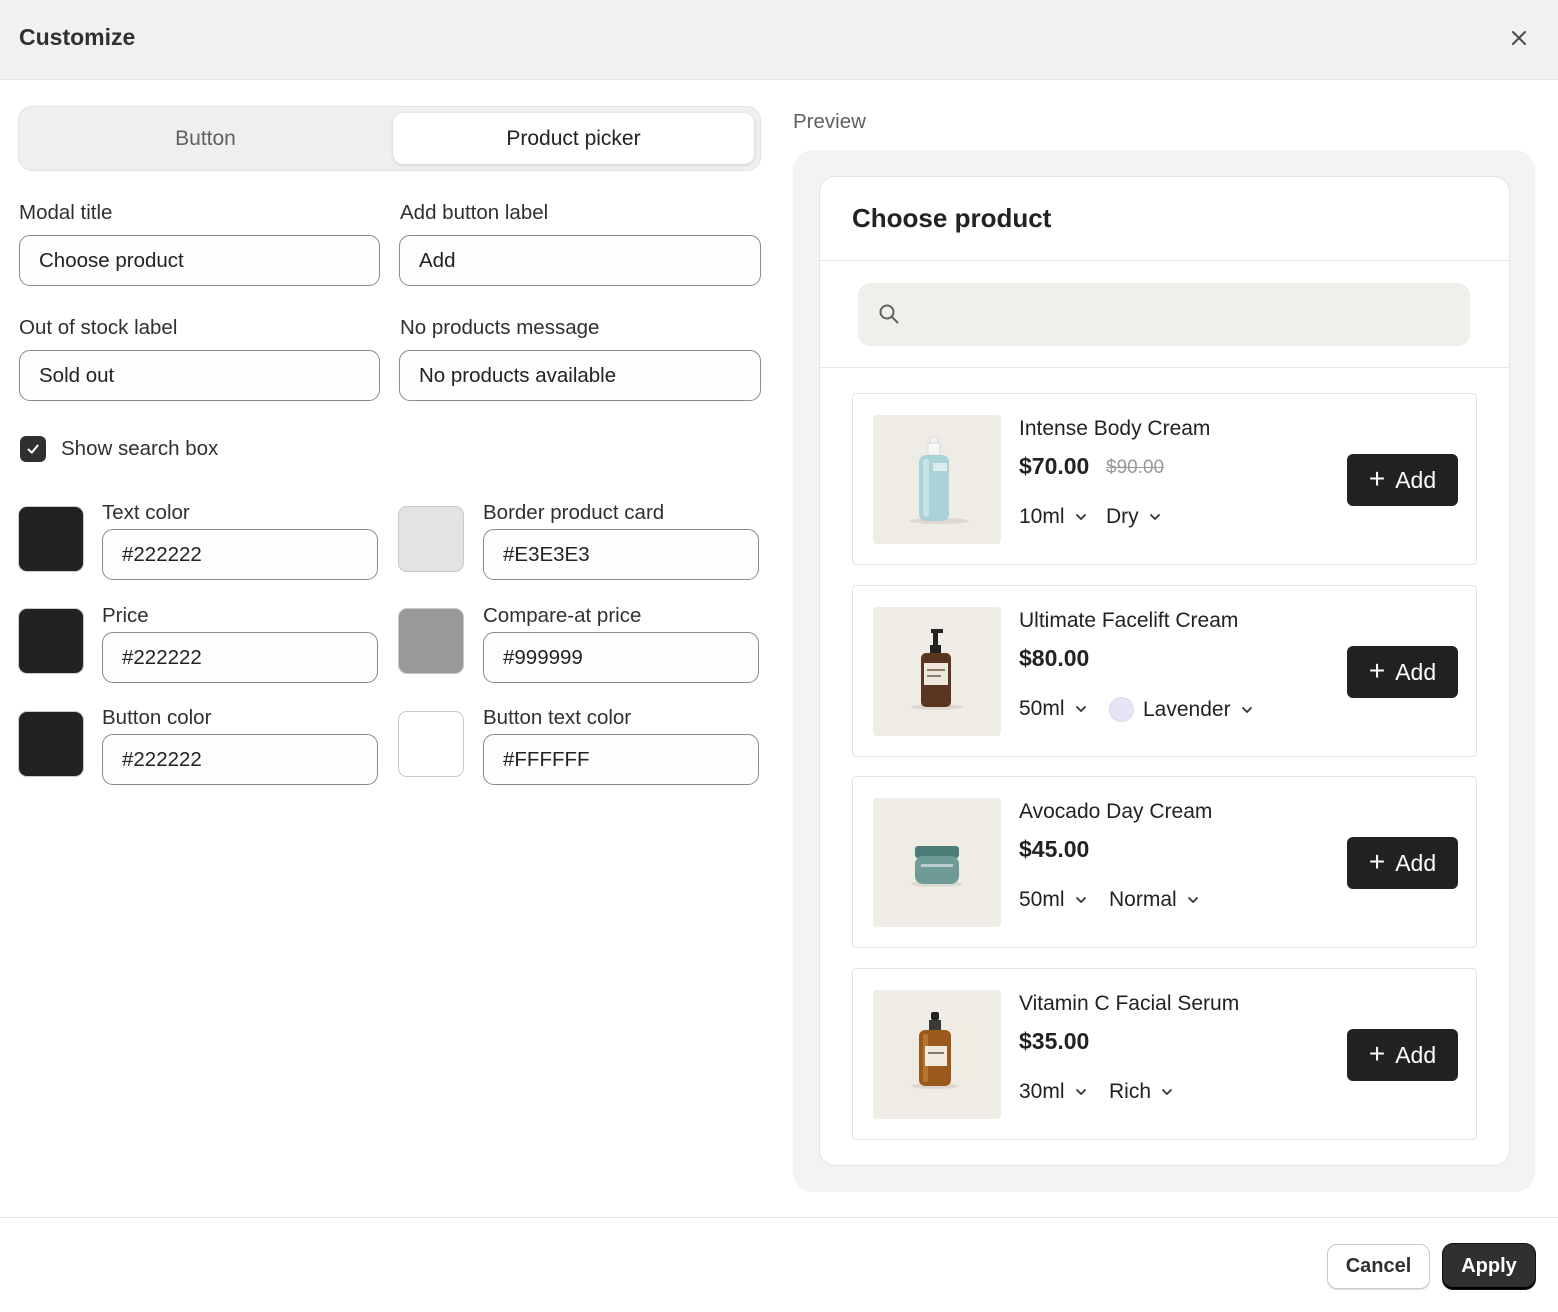 This screenshot has width=1558, height=1312. What do you see at coordinates (205, 138) in the screenshot?
I see `tab-button: Button` at bounding box center [205, 138].